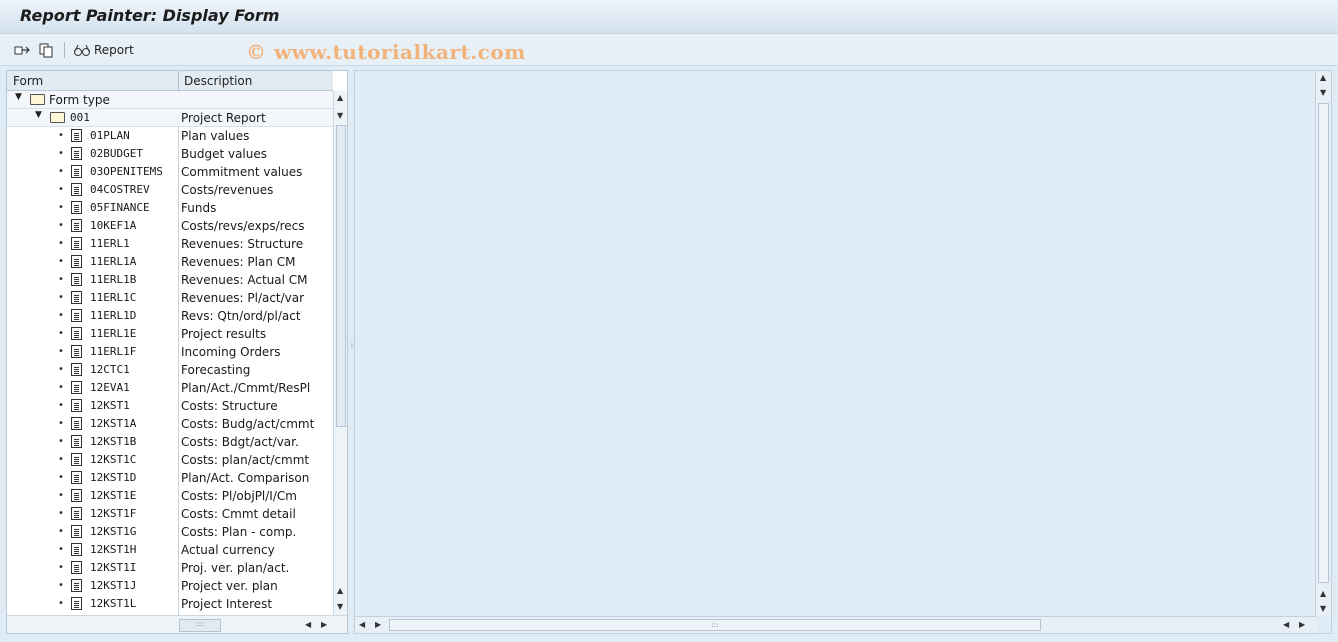  I want to click on tree-item: • 03OPENITEMS Commitment values, so click(170, 172).